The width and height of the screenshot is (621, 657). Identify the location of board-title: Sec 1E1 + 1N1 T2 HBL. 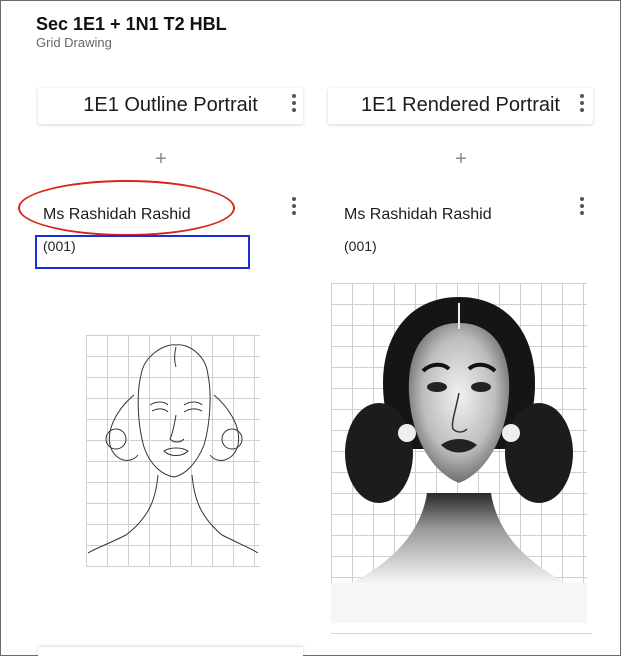
(131, 24).